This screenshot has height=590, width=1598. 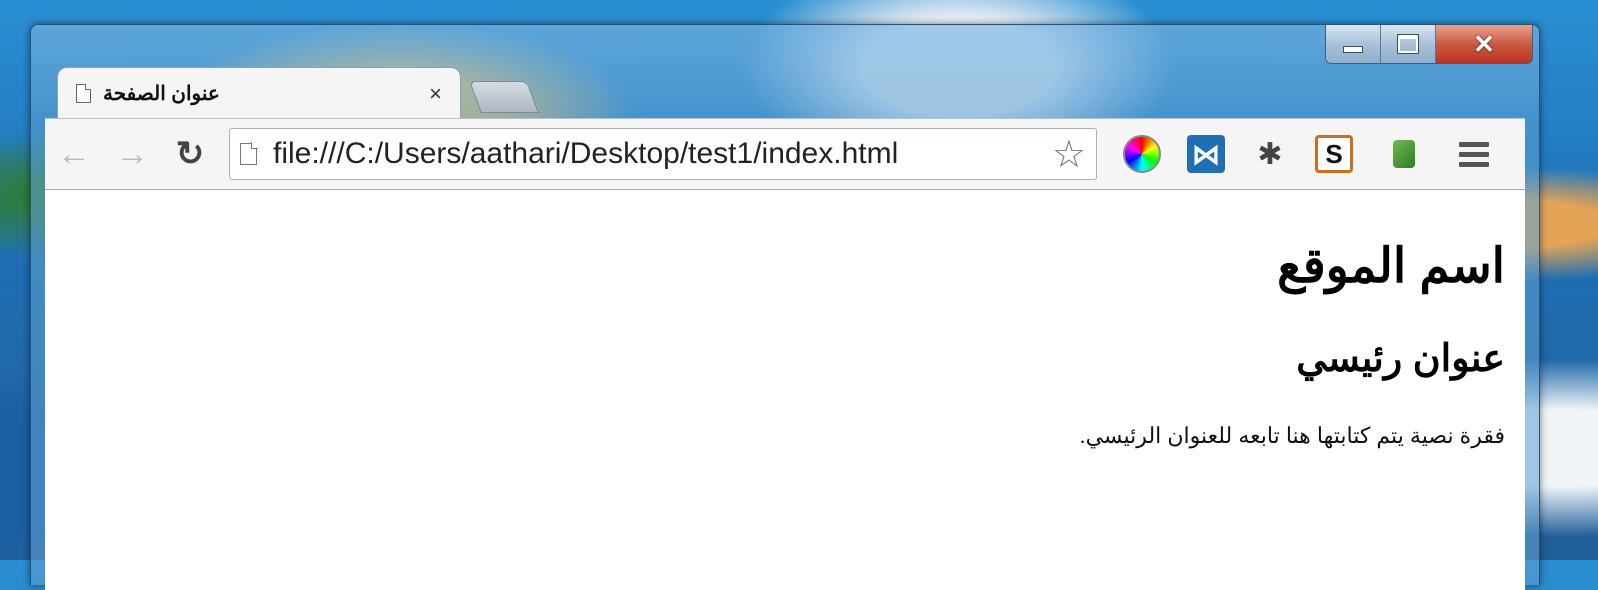 I want to click on reload-button: ↻, so click(x=190, y=154).